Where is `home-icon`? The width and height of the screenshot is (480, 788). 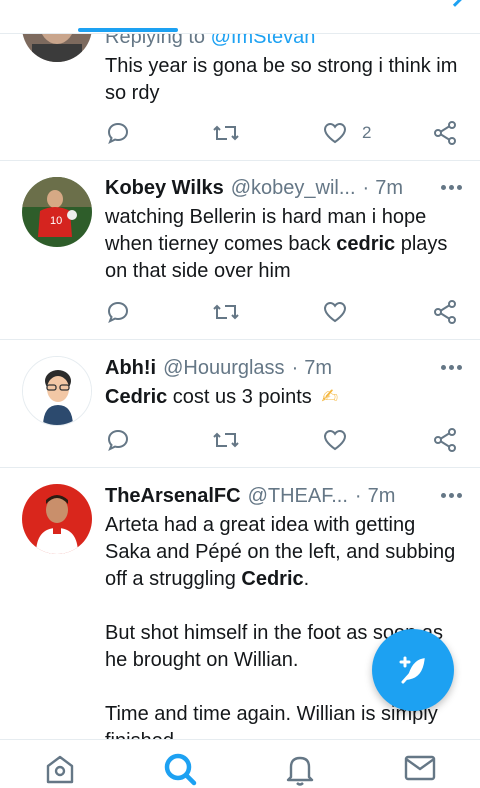 home-icon is located at coordinates (60, 769).